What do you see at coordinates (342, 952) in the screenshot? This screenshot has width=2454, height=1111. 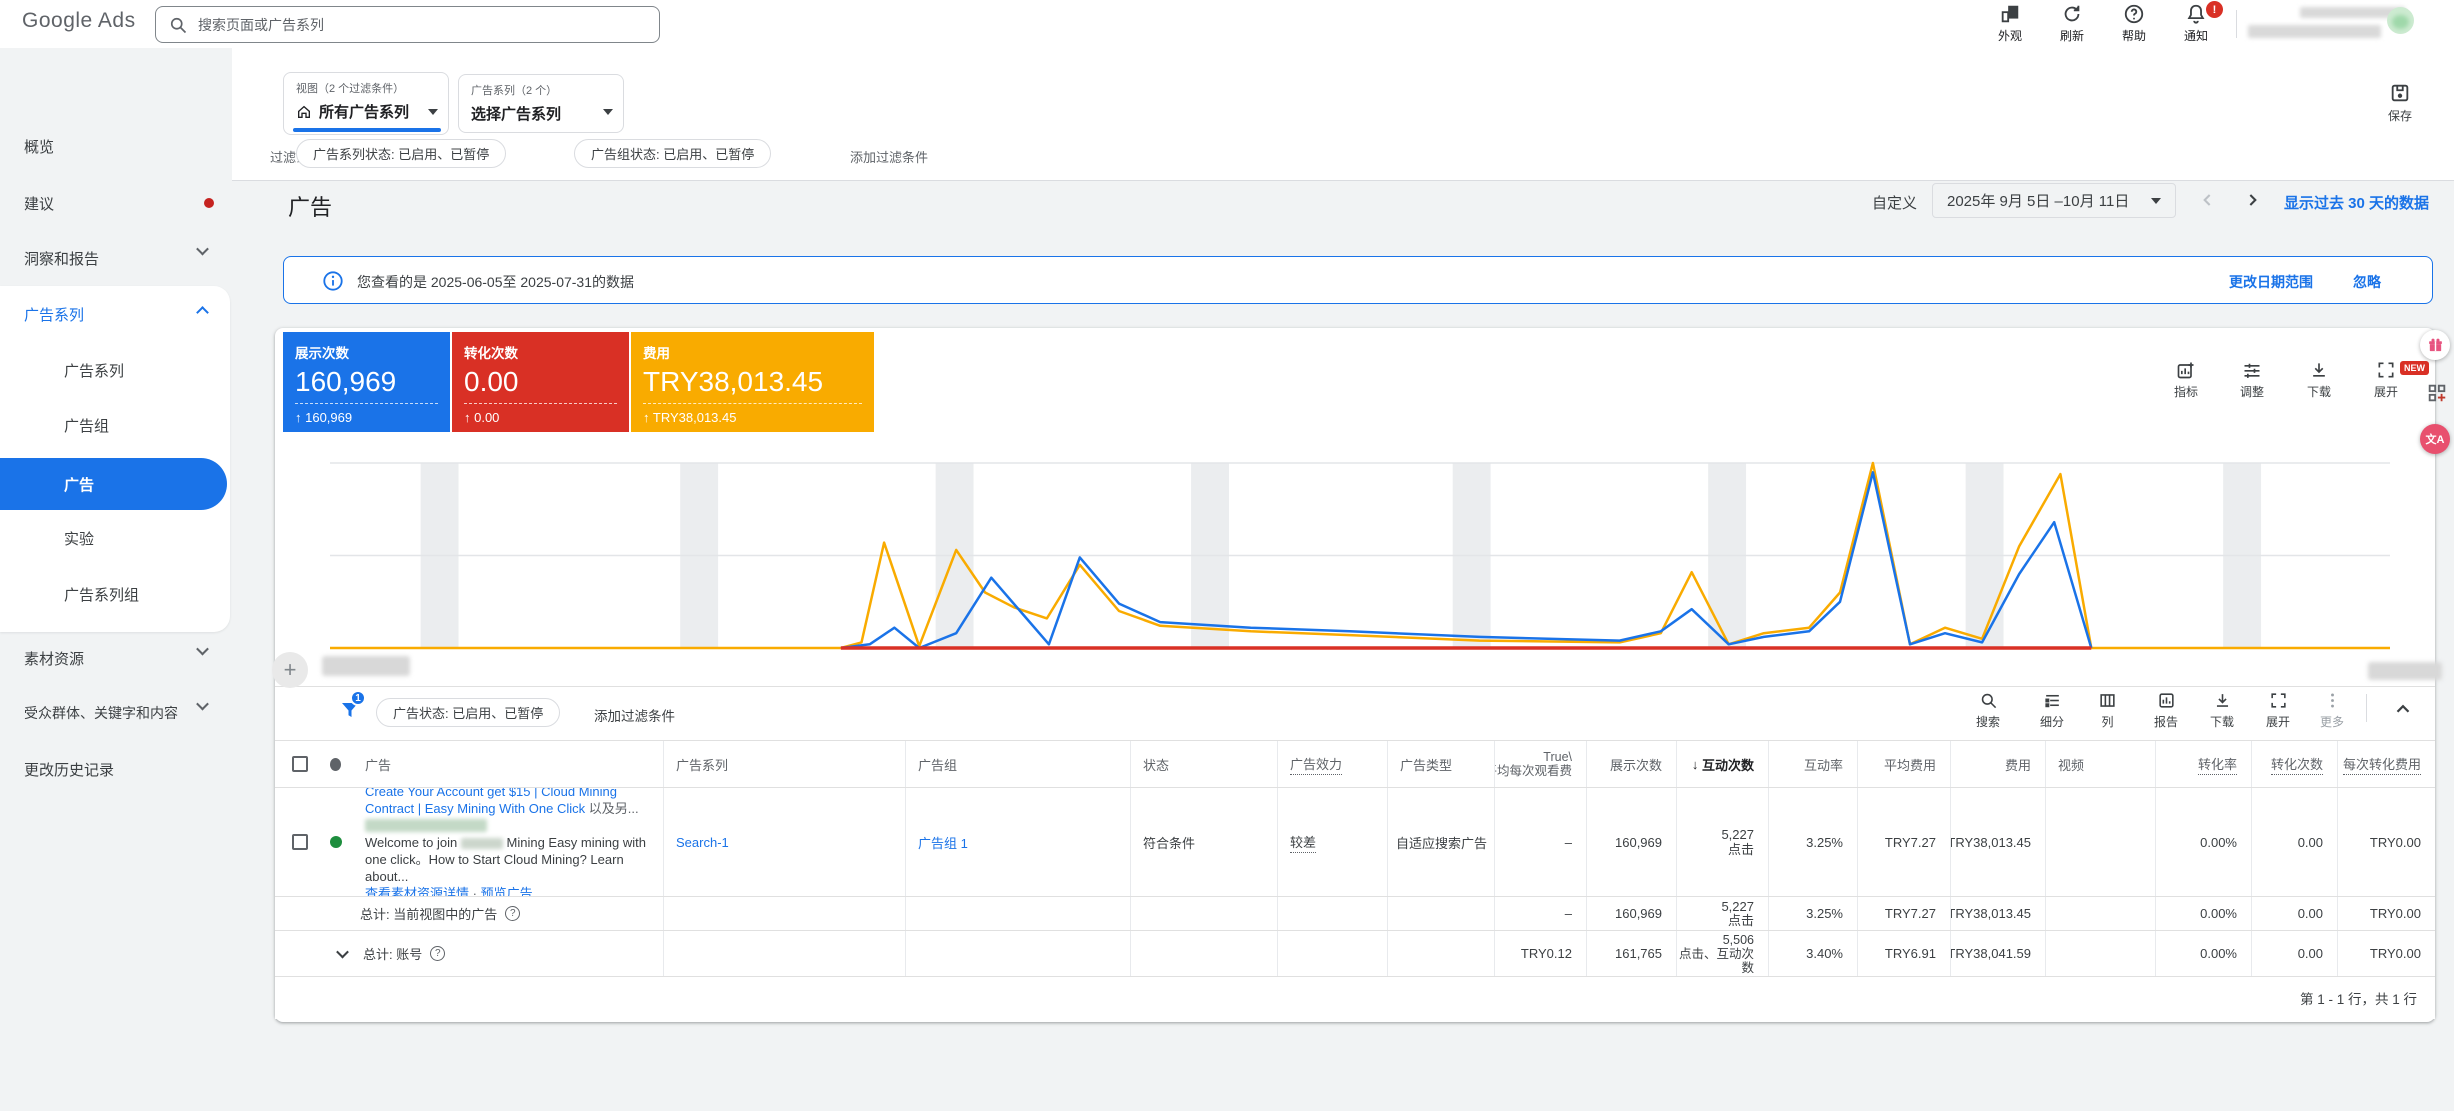 I see `expand-row-chevron` at bounding box center [342, 952].